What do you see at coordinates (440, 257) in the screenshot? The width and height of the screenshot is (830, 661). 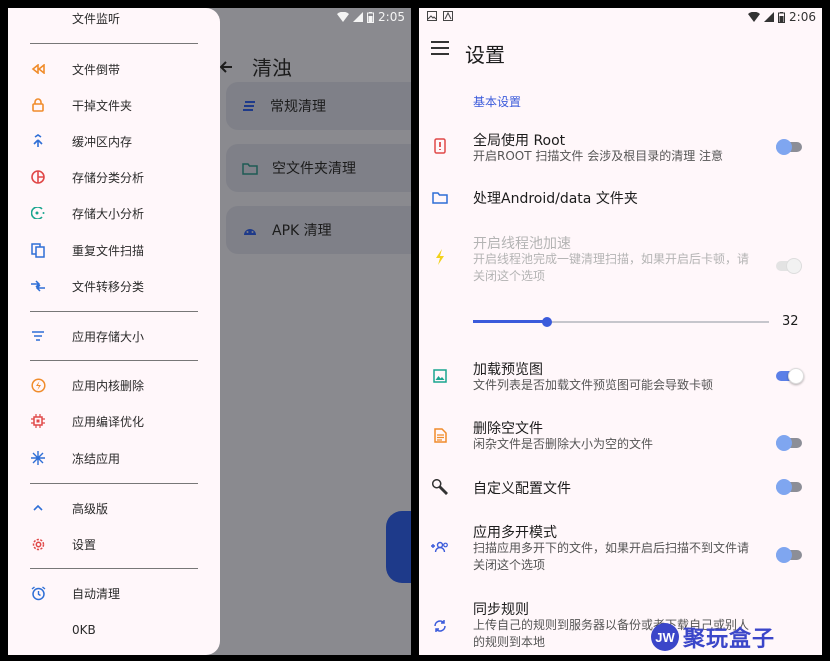 I see `bolt-icon` at bounding box center [440, 257].